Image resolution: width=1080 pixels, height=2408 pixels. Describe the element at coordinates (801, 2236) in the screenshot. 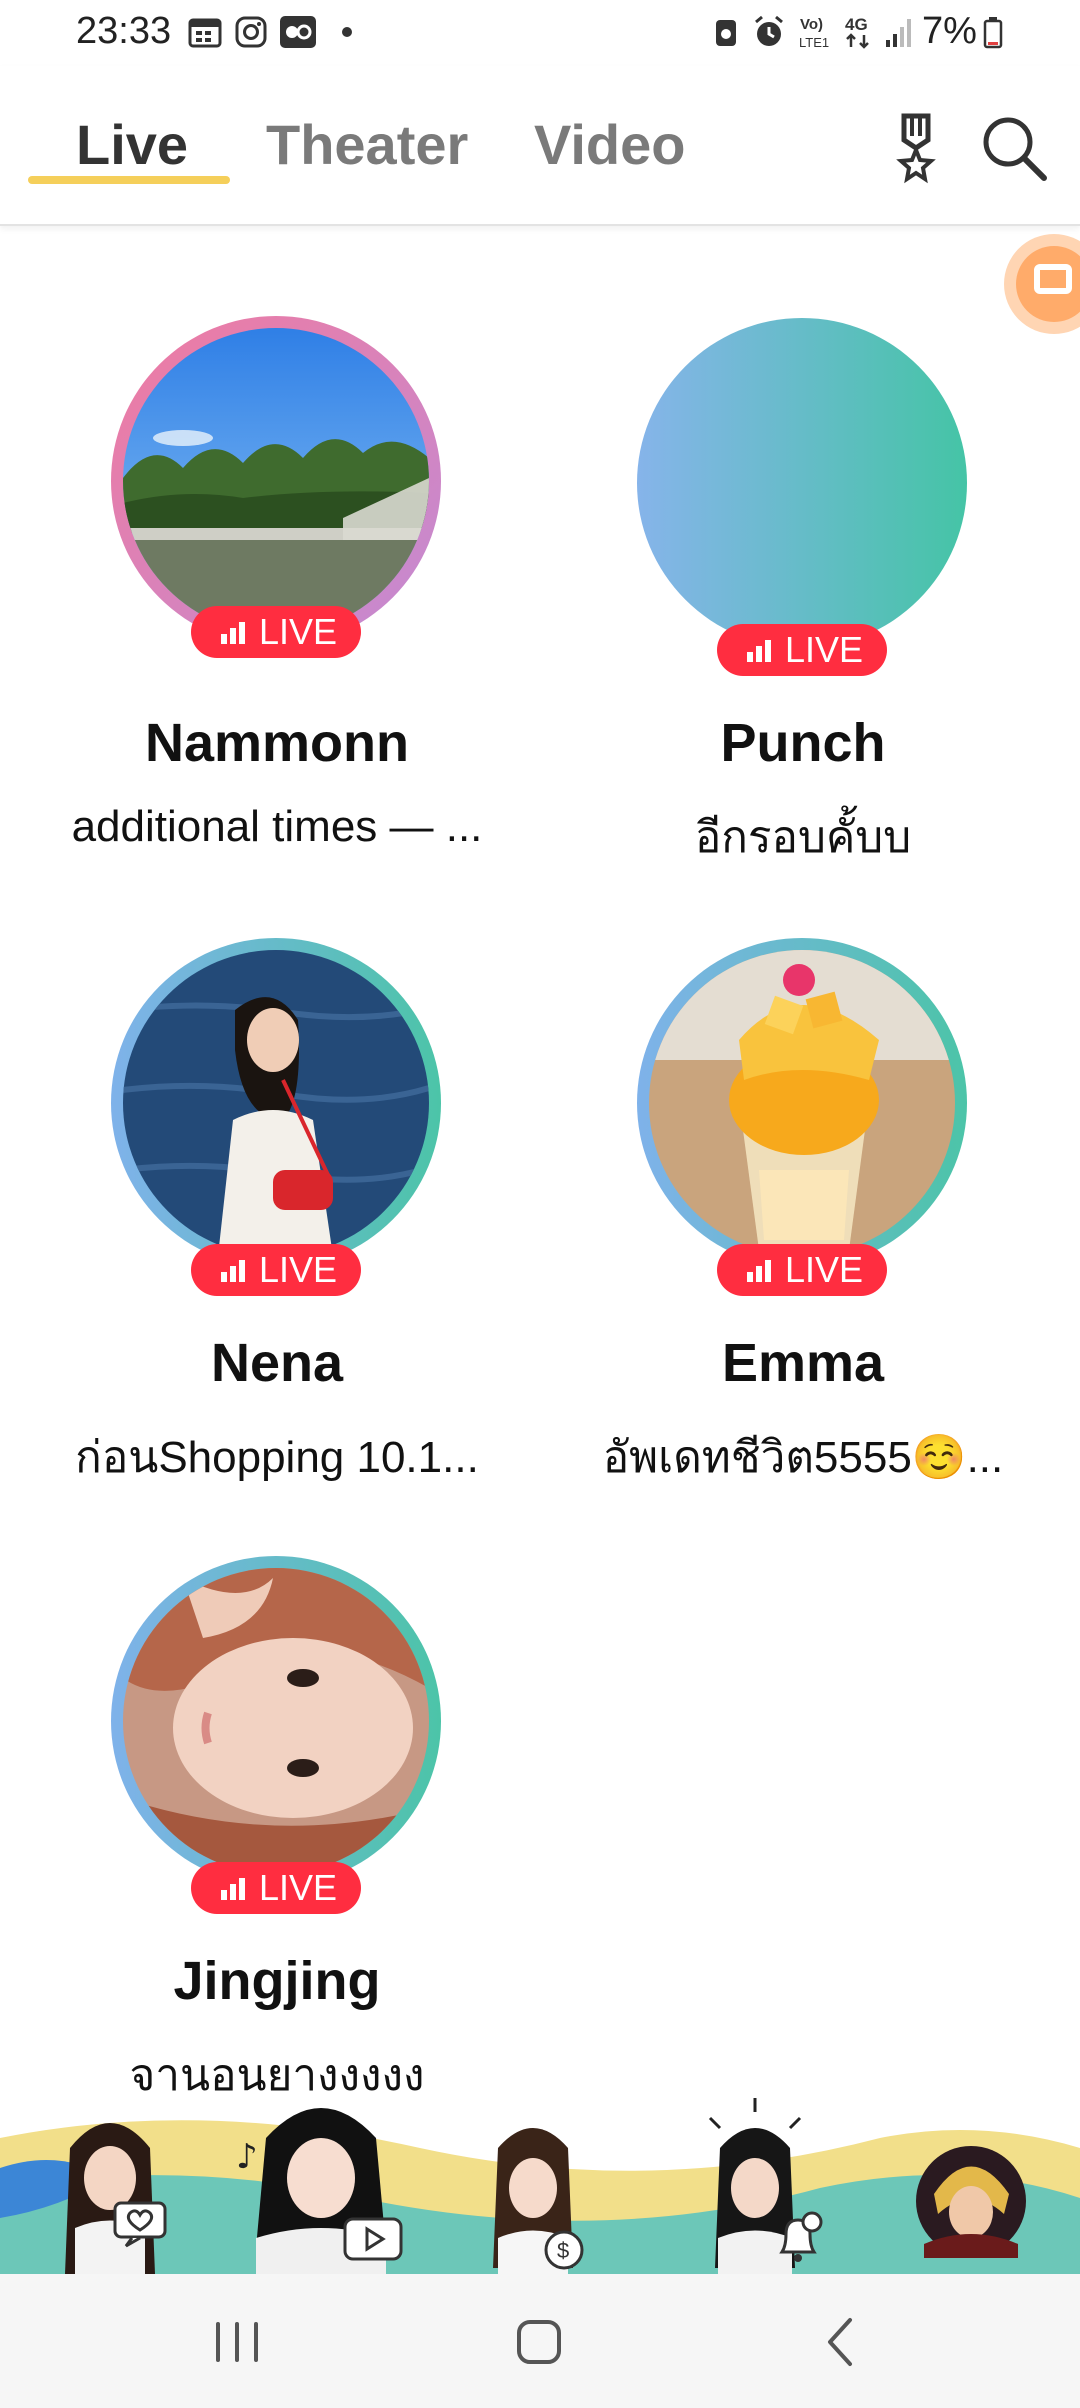

I see `bell-icon` at that location.